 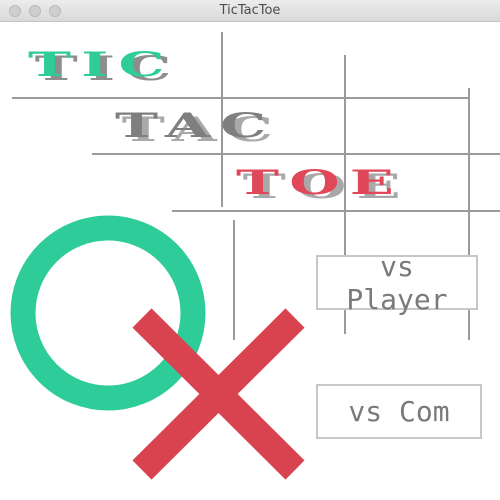 I want to click on vs-com-button: vs Com, so click(x=399, y=411).